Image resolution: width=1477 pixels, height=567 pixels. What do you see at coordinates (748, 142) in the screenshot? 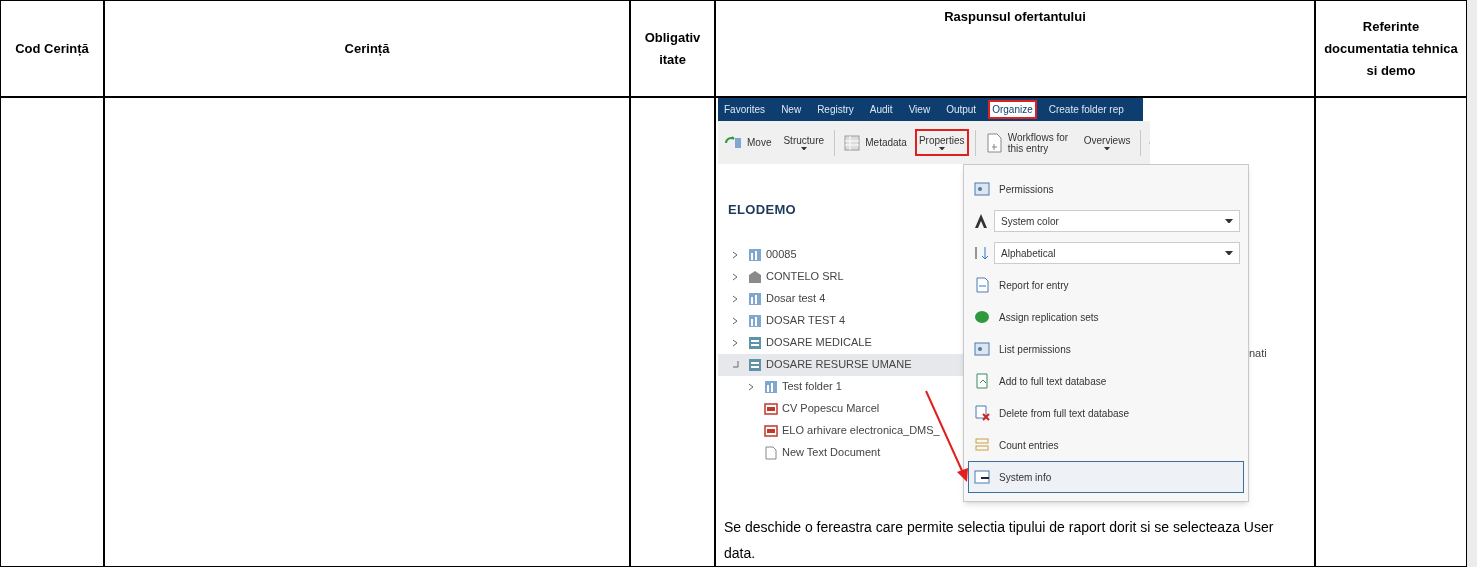
I see `toolbar-button: Move` at bounding box center [748, 142].